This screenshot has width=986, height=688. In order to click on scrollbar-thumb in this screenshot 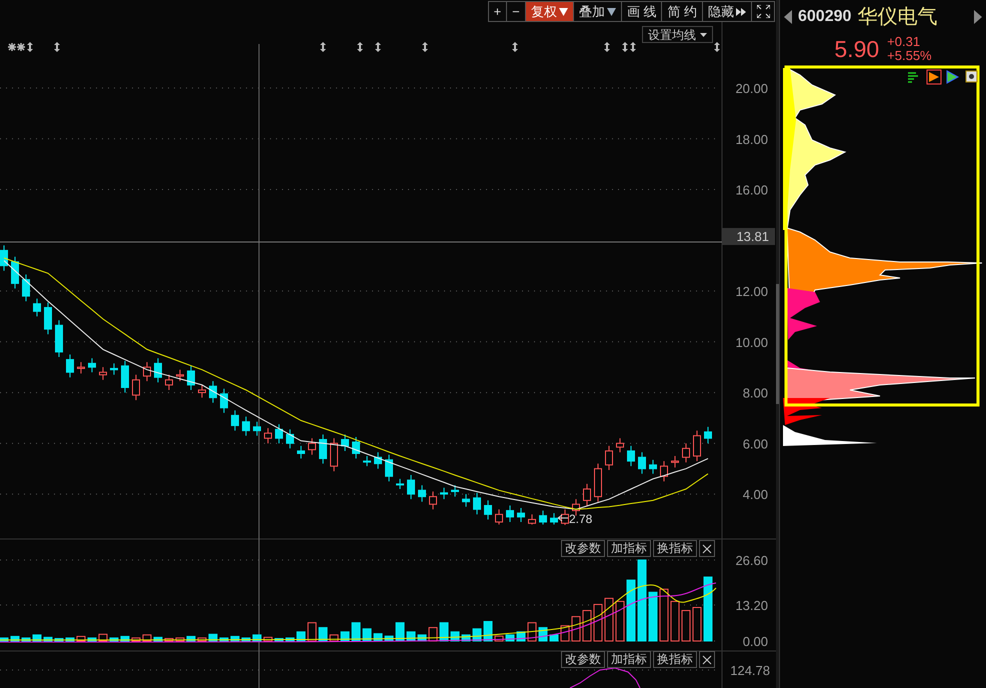, I will do `click(777, 344)`.